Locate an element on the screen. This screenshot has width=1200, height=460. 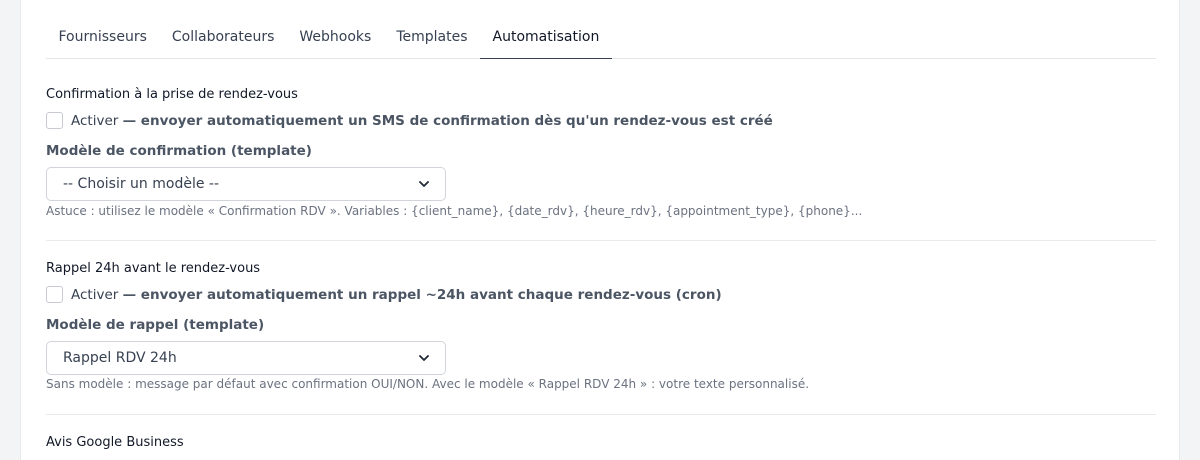
tab-webhooks: Webhooks is located at coordinates (335, 37).